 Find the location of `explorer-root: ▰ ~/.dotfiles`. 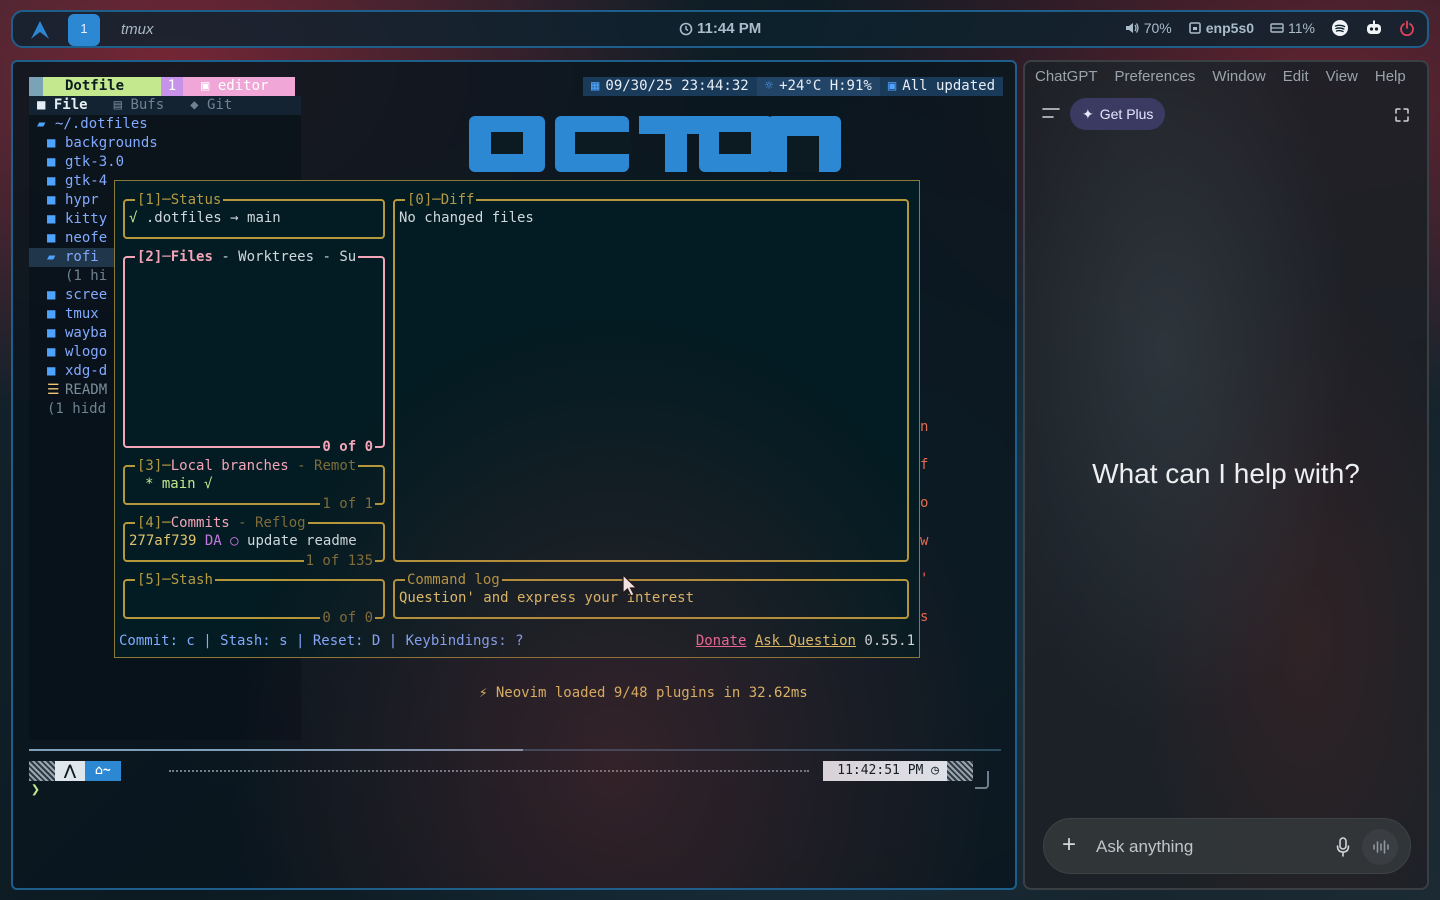

explorer-root: ▰ ~/.dotfiles is located at coordinates (165, 124).